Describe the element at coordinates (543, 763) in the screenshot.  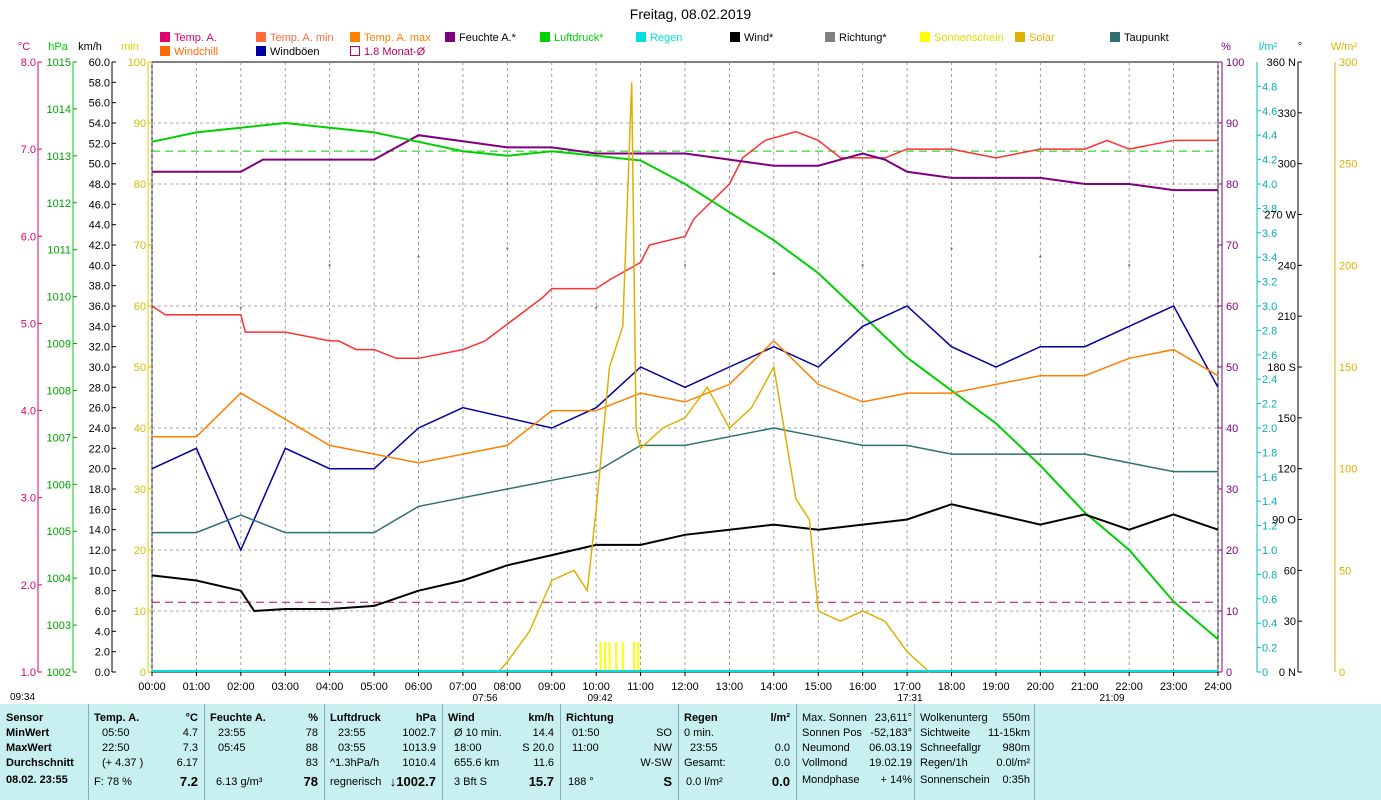
I see `stats-cell: 11.6` at that location.